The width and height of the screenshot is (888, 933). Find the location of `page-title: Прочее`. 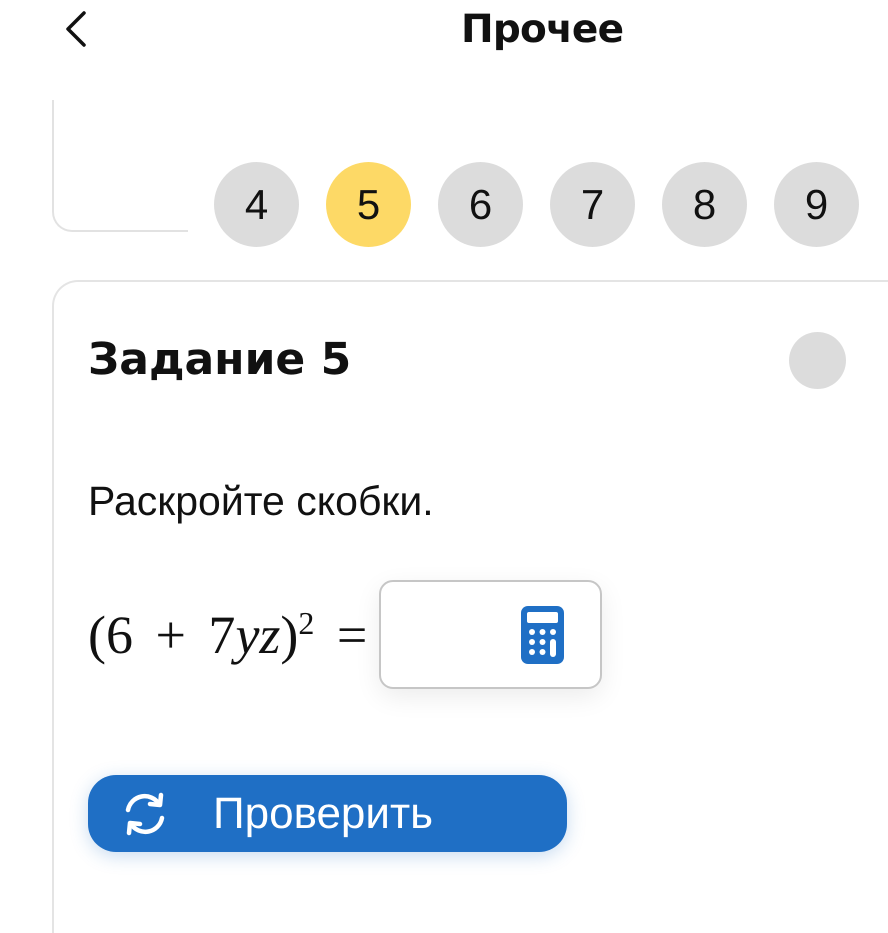

page-title: Прочее is located at coordinates (542, 29).